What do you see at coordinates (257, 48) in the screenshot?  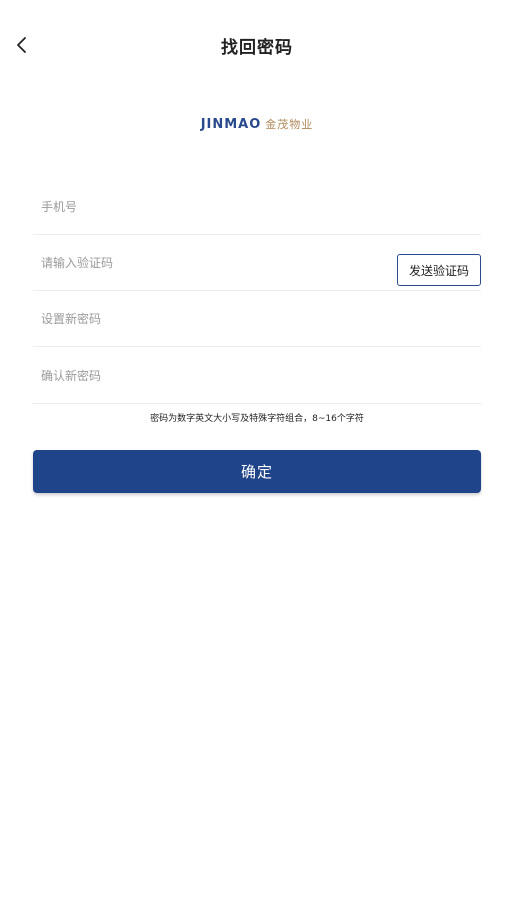 I see `page-title: 找回密码` at bounding box center [257, 48].